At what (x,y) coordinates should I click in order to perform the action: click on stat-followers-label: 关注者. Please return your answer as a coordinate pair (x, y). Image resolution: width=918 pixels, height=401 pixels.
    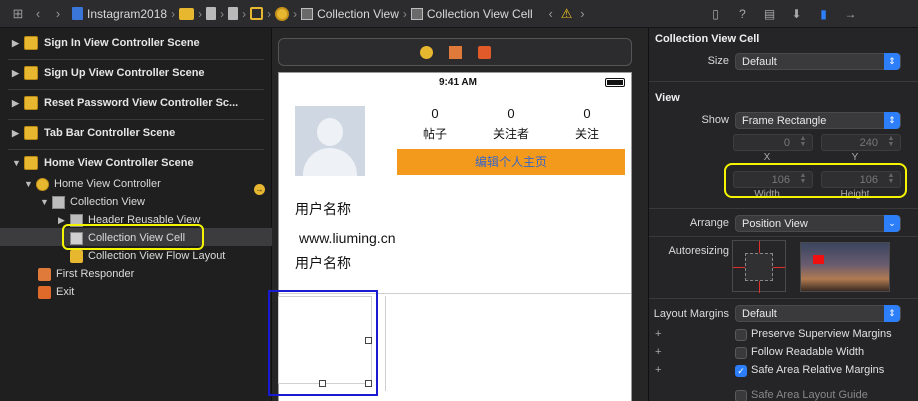
    Looking at the image, I should click on (510, 134).